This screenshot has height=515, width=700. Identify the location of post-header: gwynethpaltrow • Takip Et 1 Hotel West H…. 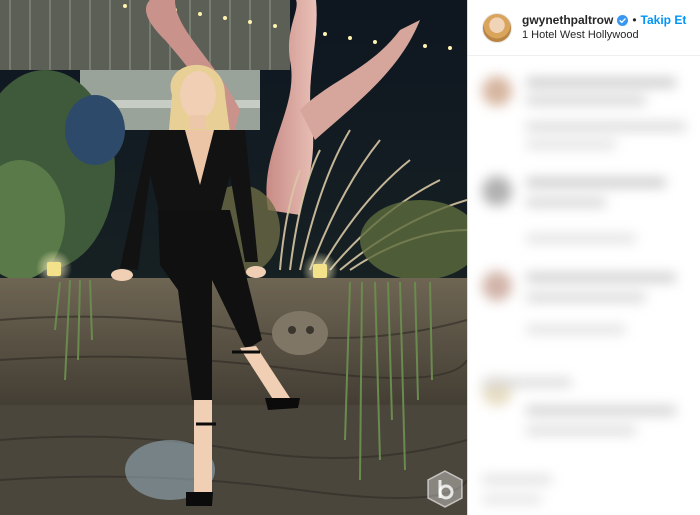
(584, 28).